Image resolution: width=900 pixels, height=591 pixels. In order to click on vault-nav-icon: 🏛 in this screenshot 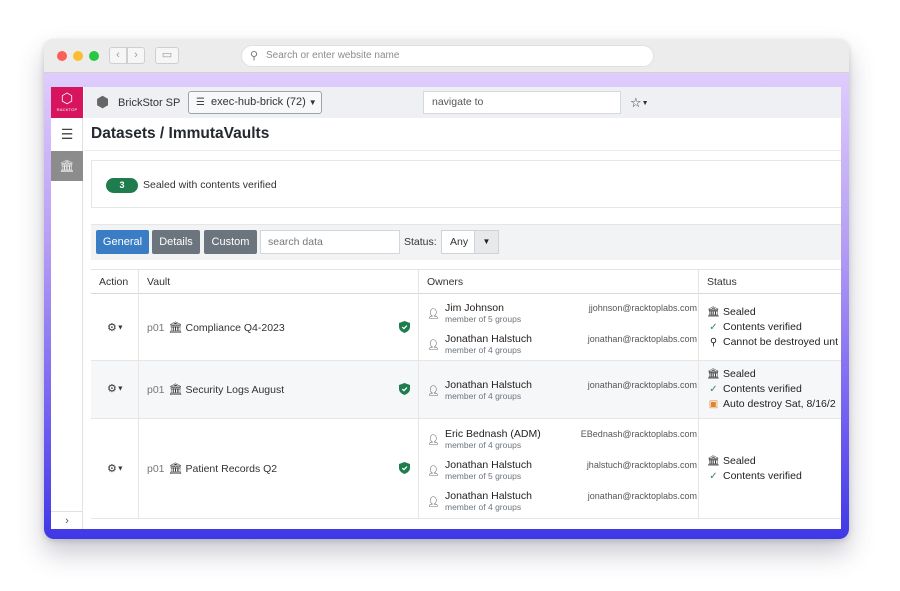, I will do `click(67, 166)`.